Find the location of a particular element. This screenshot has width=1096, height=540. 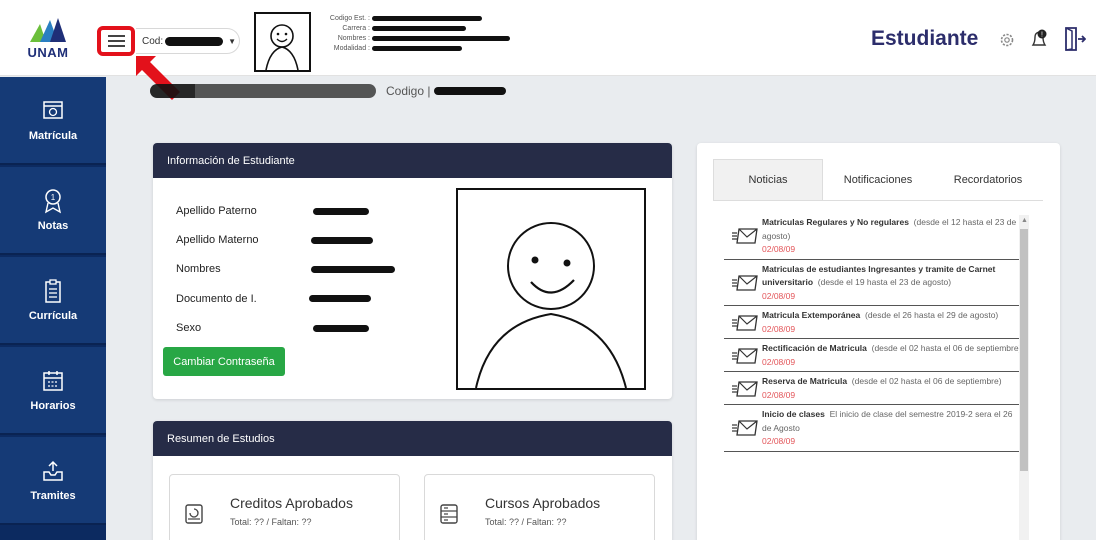

sidebar-item-curricula: Currícula is located at coordinates (53, 301).